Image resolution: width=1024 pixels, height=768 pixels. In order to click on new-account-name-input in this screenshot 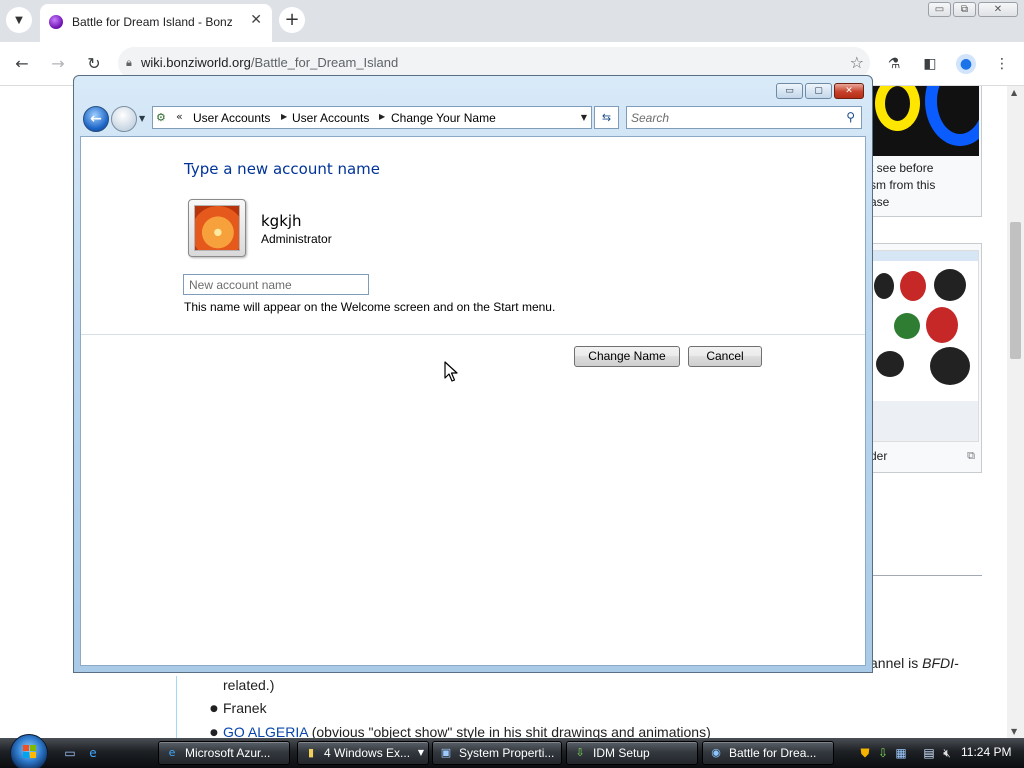, I will do `click(276, 284)`.